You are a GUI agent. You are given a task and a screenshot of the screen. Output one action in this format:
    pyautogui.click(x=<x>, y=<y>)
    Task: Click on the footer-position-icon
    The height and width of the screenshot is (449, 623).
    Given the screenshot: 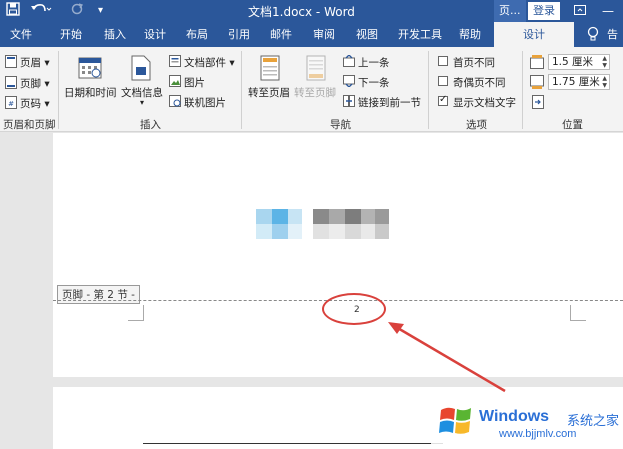 What is the action you would take?
    pyautogui.click(x=537, y=83)
    